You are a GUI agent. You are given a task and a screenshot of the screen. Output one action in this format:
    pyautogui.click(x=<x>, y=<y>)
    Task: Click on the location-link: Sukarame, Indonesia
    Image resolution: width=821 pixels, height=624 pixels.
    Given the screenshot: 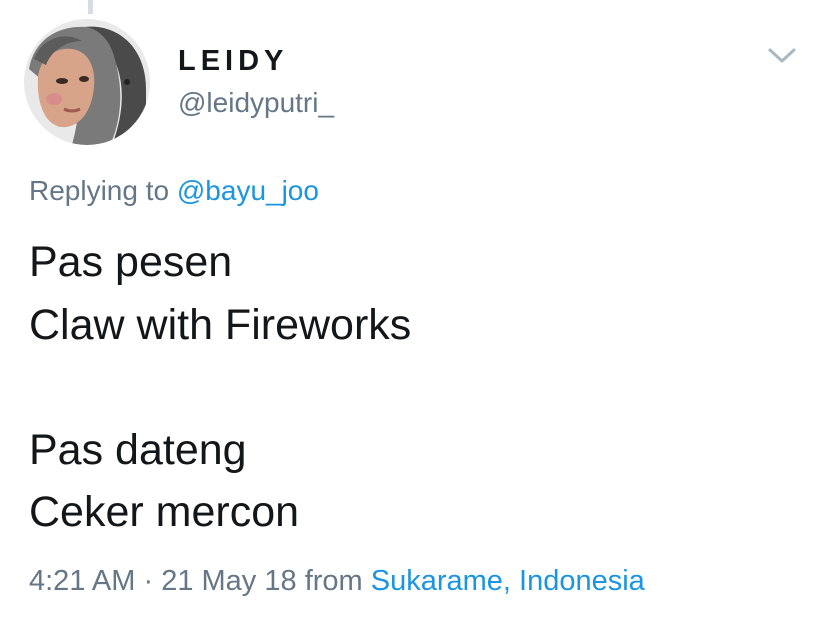 What is the action you would take?
    pyautogui.click(x=508, y=581)
    